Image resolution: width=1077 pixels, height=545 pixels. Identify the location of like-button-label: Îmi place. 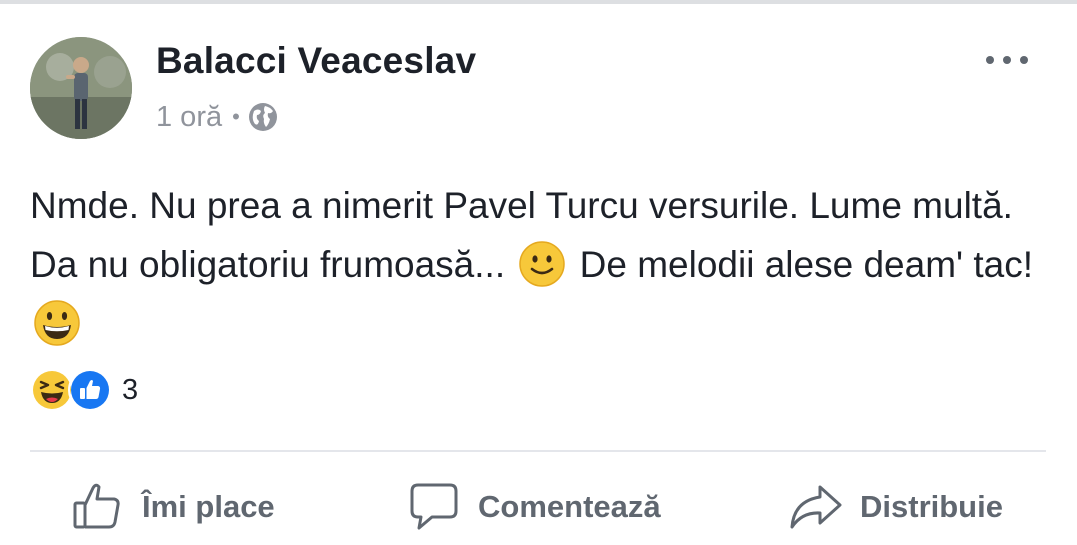
(208, 506).